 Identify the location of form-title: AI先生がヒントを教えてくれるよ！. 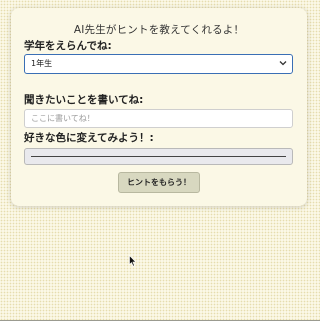
(159, 30).